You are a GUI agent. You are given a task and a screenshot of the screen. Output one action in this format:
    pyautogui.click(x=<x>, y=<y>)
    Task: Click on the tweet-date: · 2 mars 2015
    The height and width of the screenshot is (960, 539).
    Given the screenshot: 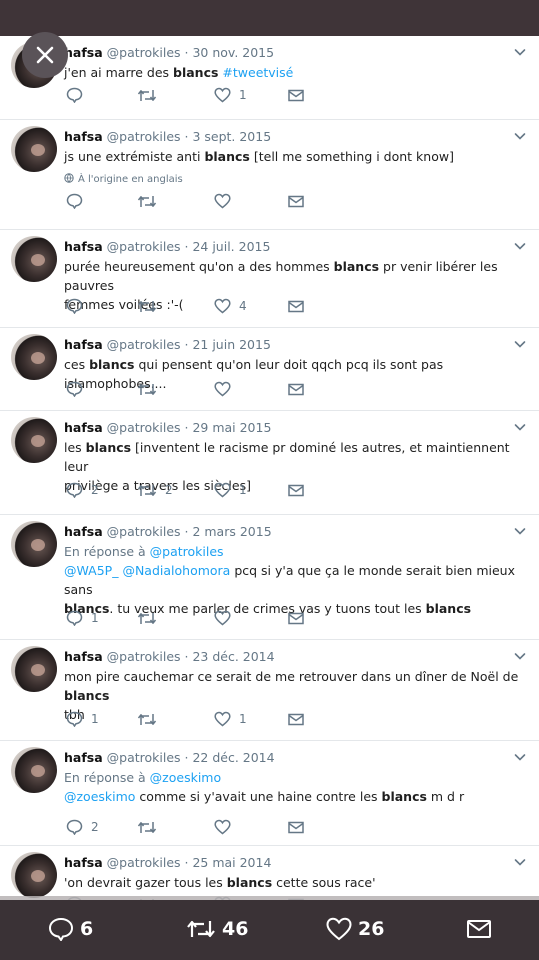 What is the action you would take?
    pyautogui.click(x=228, y=531)
    